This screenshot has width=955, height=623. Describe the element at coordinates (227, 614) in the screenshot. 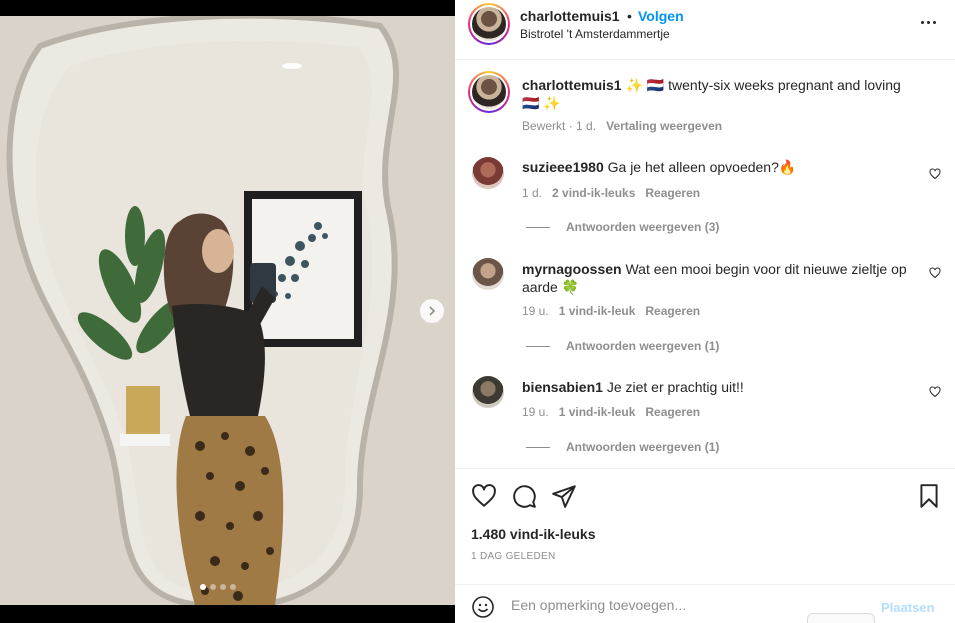

I see `media-bottom-border` at that location.